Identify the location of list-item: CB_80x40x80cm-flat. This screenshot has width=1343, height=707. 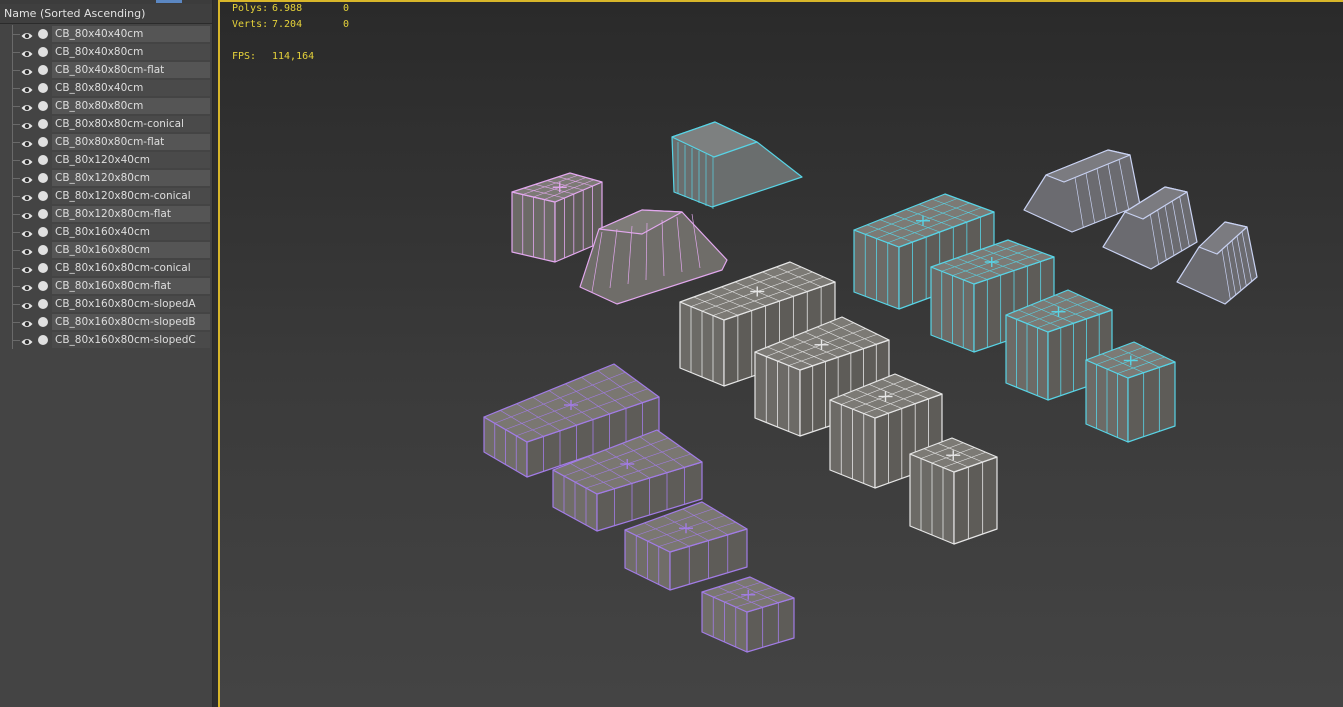
(106, 70).